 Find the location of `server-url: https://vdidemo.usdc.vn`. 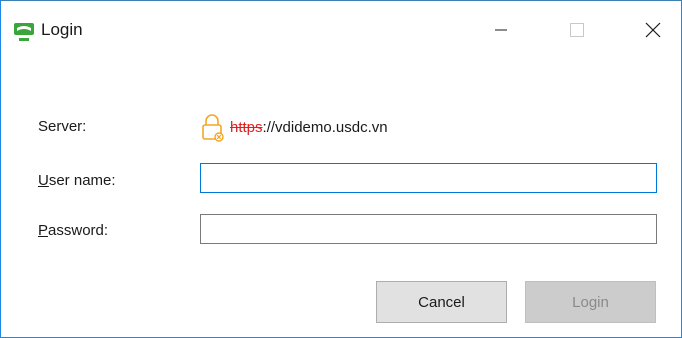

server-url: https://vdidemo.usdc.vn is located at coordinates (309, 127).